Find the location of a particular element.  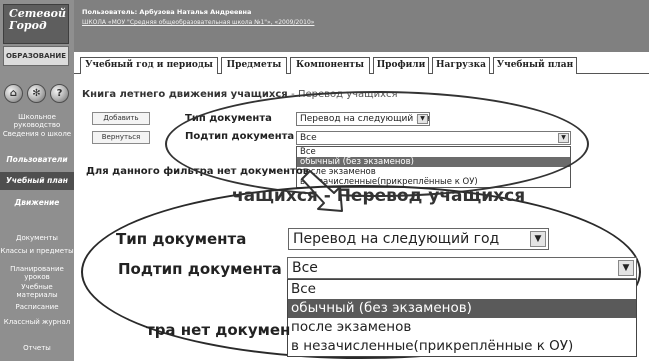

doc-type-select: Перевод на следующий год ▼ is located at coordinates (363, 119).